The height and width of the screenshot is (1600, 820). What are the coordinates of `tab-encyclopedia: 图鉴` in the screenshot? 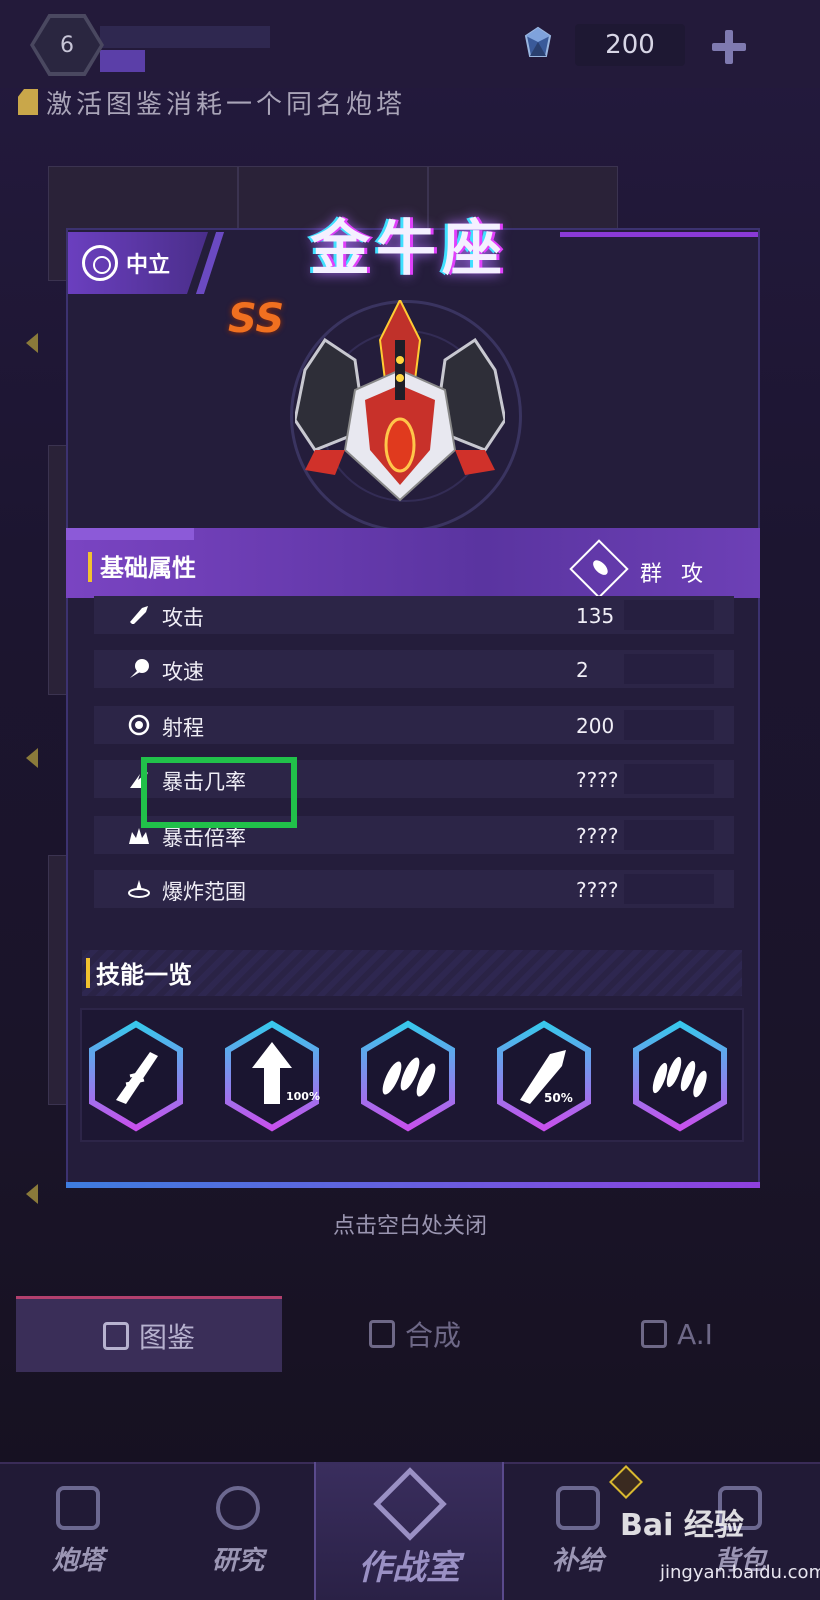 It's located at (149, 1334).